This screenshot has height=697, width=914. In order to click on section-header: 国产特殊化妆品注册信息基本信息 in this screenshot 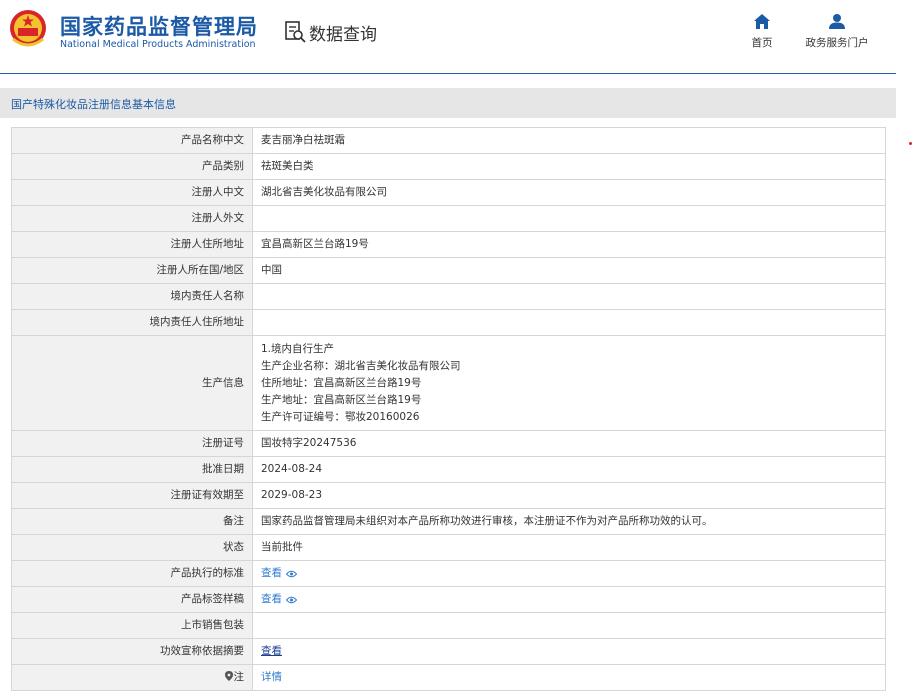, I will do `click(448, 103)`.